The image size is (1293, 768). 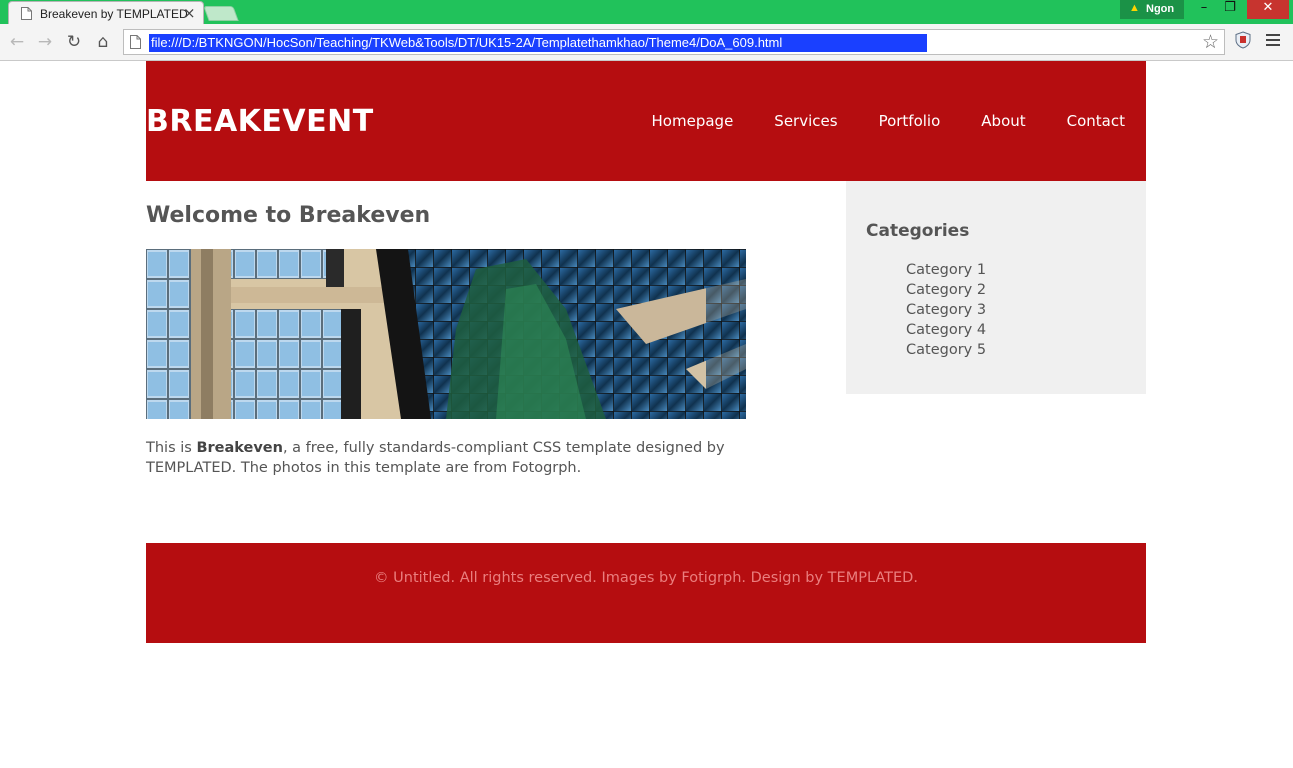 What do you see at coordinates (946, 350) in the screenshot?
I see `category-item: Category 5` at bounding box center [946, 350].